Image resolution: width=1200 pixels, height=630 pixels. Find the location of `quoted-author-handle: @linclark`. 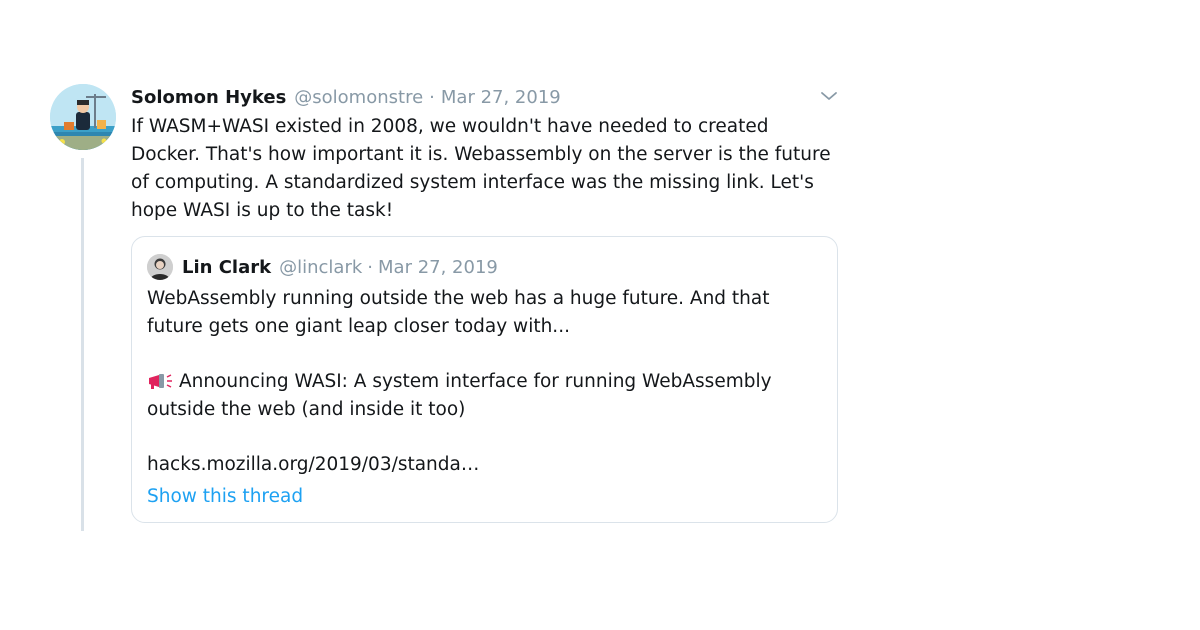

quoted-author-handle: @linclark is located at coordinates (320, 267).